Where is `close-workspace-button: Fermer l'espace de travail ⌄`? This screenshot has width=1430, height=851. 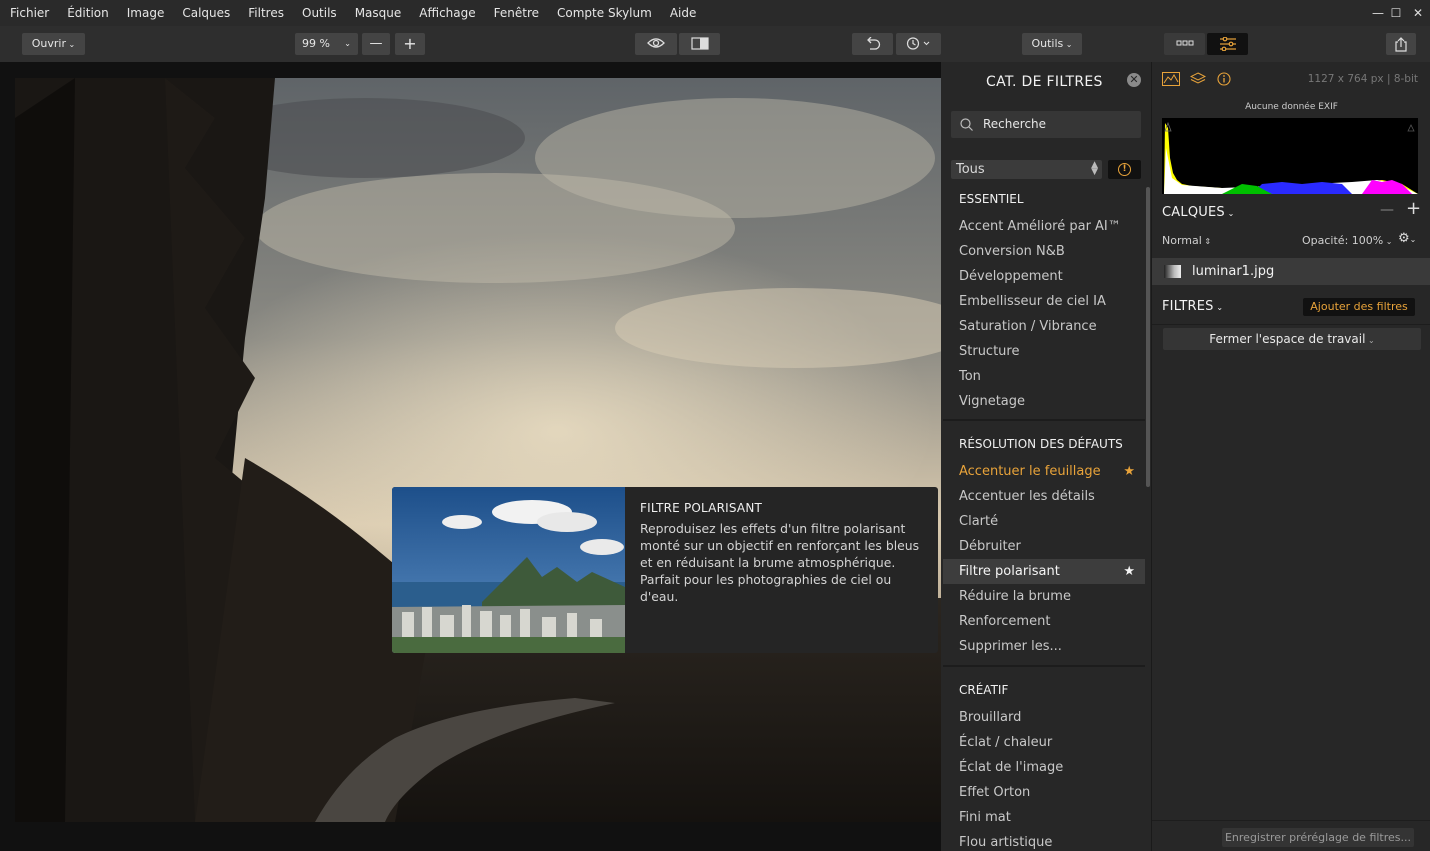 close-workspace-button: Fermer l'espace de travail ⌄ is located at coordinates (1292, 339).